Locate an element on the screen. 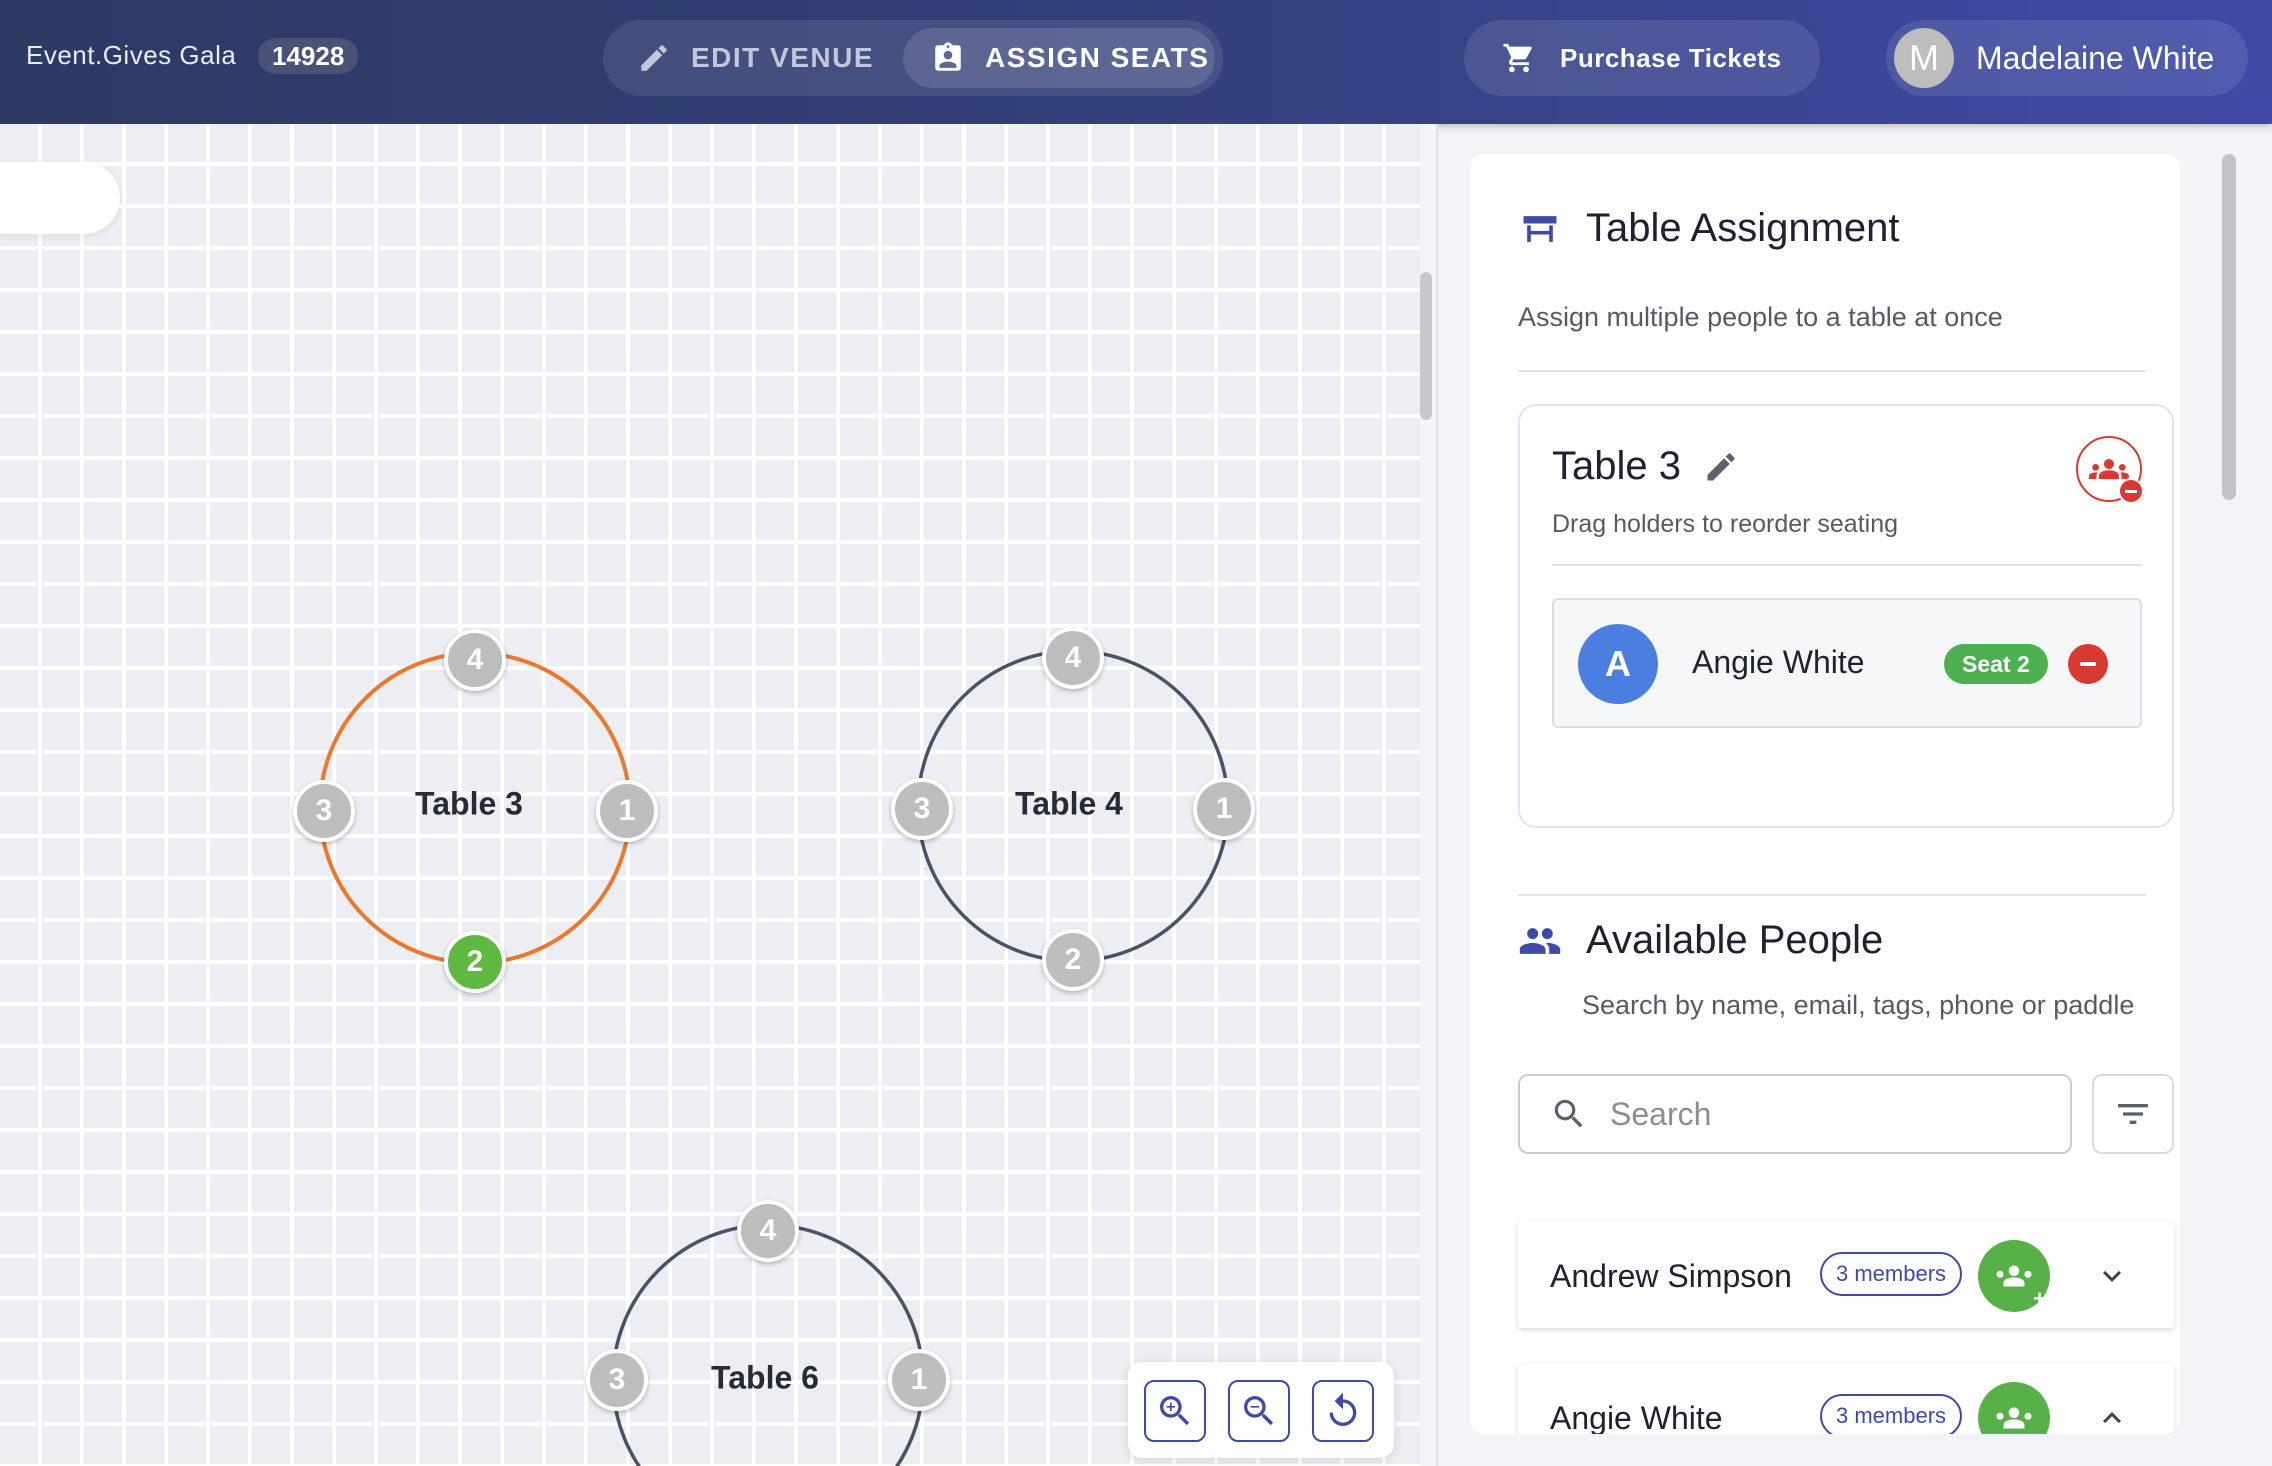 The image size is (2272, 1466). table-label: Table 6 is located at coordinates (765, 1378).